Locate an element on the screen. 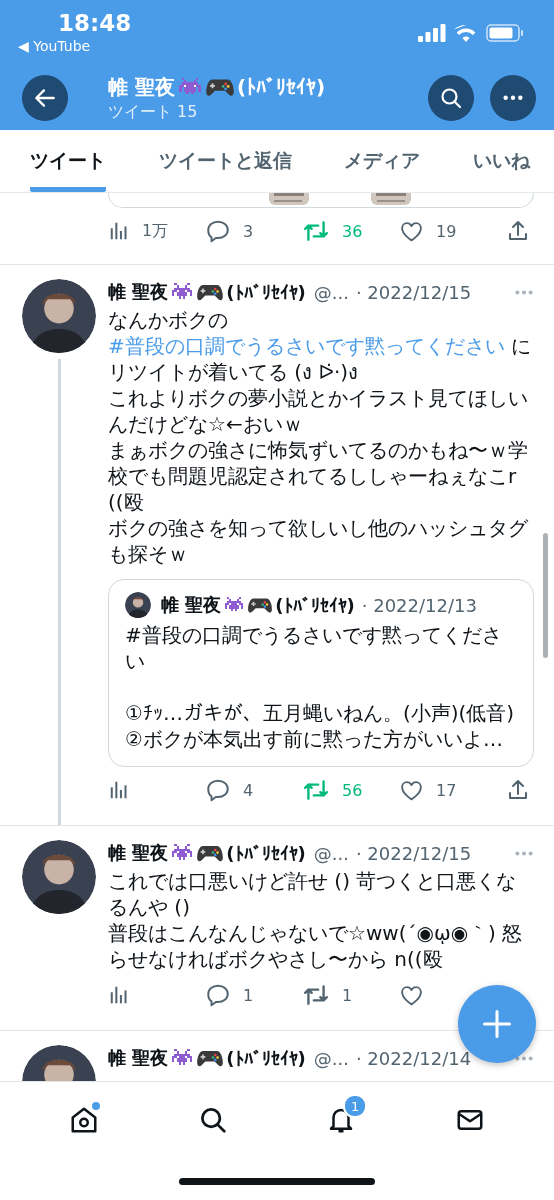 The height and width of the screenshot is (1200, 554). like-action: 17 is located at coordinates (428, 790).